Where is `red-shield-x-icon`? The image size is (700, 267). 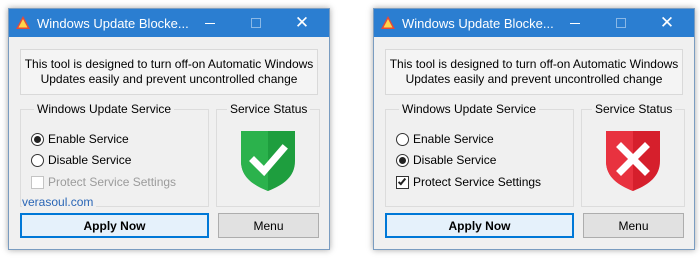
red-shield-x-icon is located at coordinates (633, 161).